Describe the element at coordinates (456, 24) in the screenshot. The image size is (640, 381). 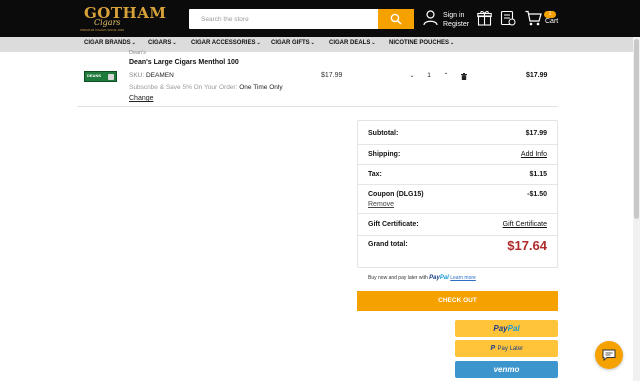
I see `register-link: Register` at that location.